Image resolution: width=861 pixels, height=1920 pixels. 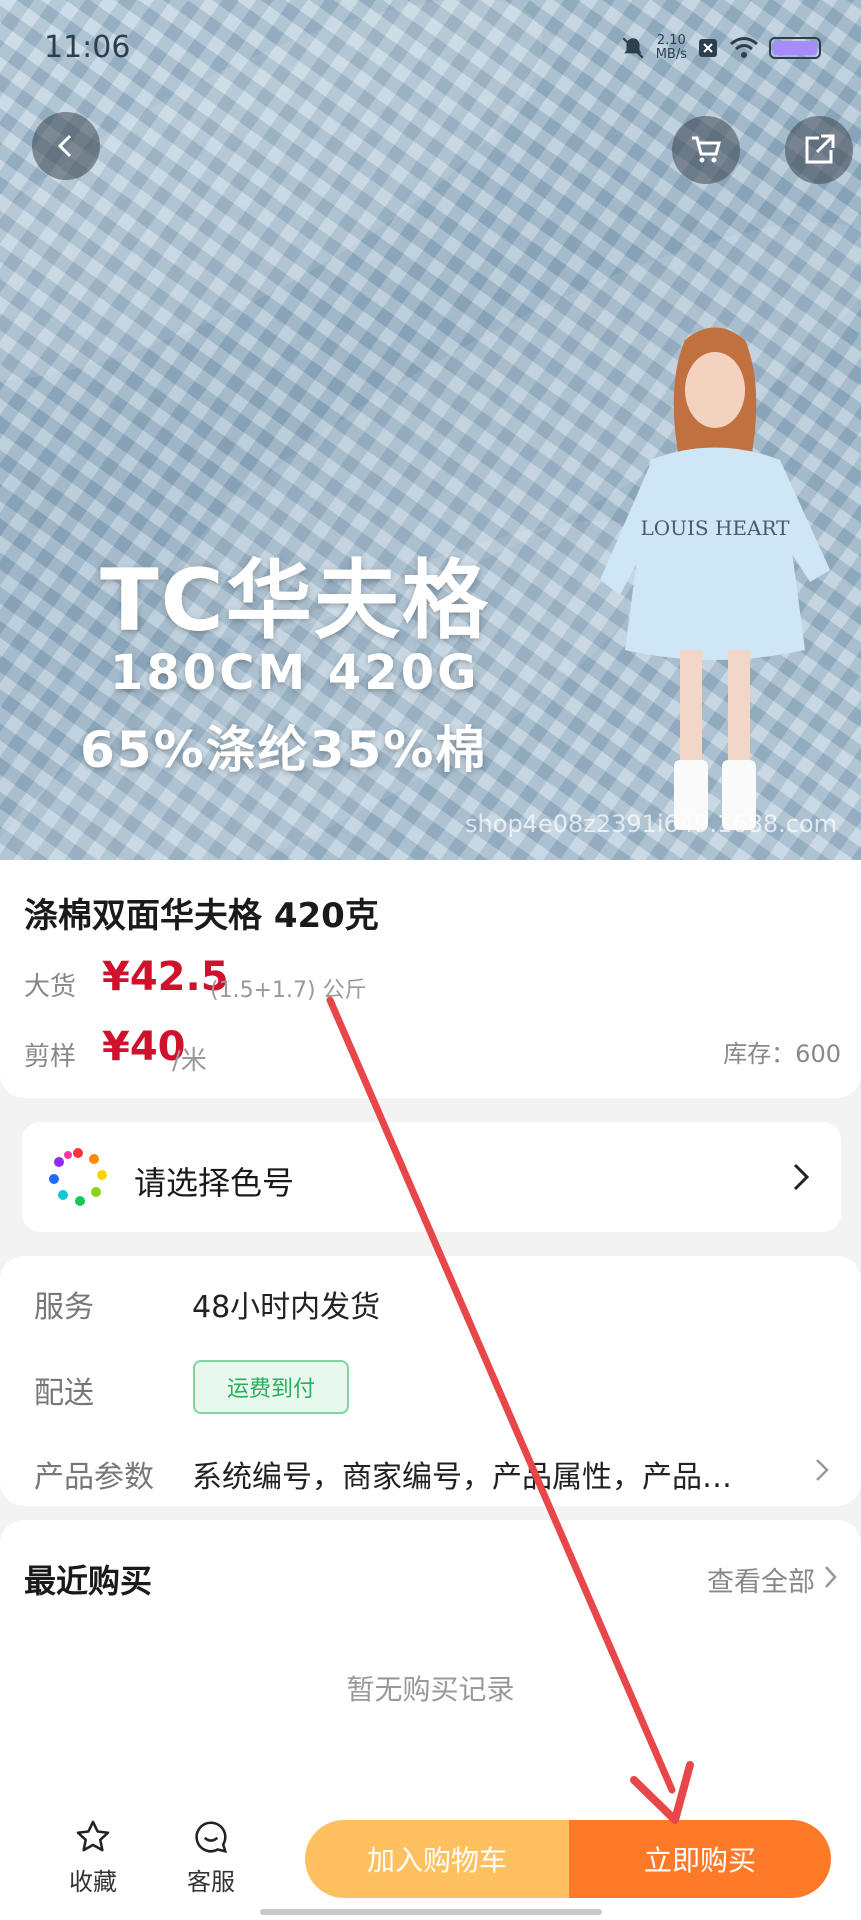 I want to click on home-indicator, so click(x=431, y=1912).